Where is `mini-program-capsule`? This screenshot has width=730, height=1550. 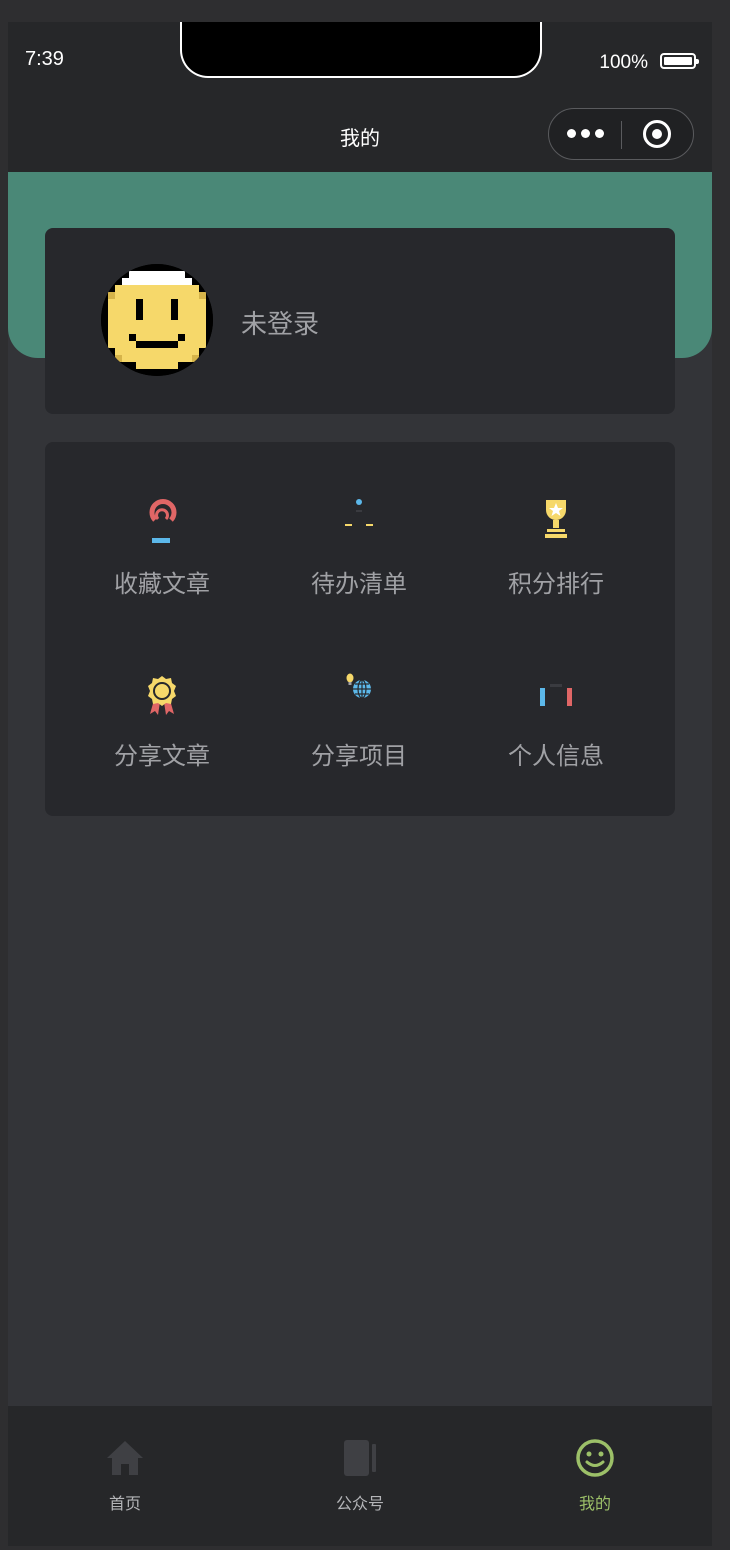 mini-program-capsule is located at coordinates (621, 134).